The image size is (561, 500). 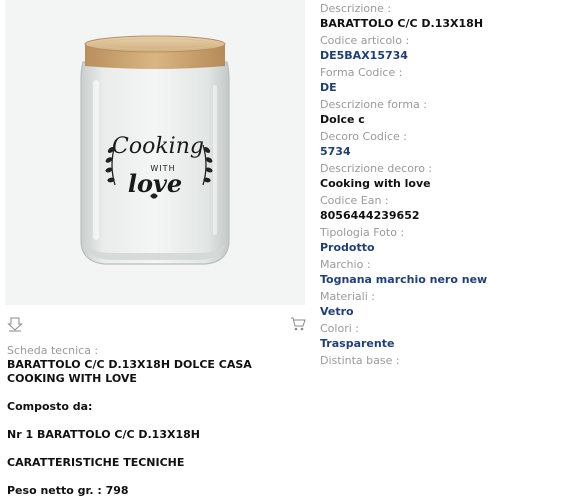 I want to click on property-label: Forma Codice :, so click(x=361, y=72).